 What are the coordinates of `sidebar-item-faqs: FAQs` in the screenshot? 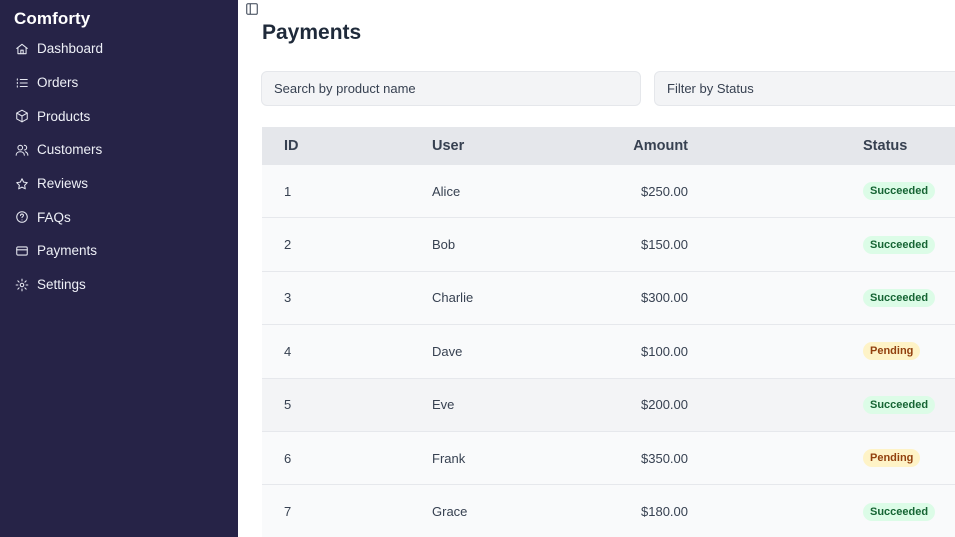 It's located at (119, 217).